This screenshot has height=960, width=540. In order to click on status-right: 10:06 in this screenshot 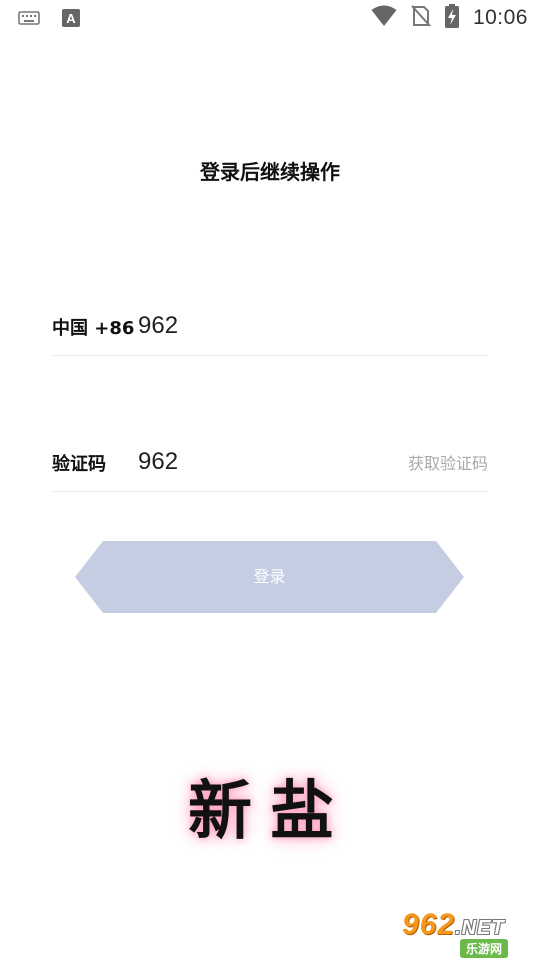, I will do `click(449, 18)`.